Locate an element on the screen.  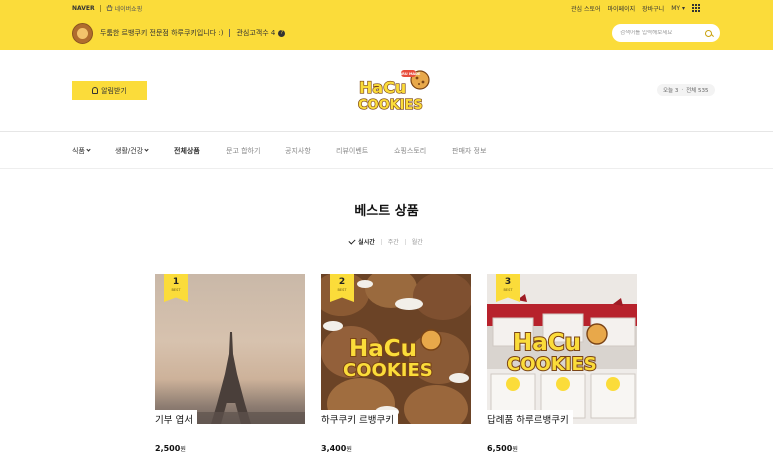
nav-item-shopping-story: 쇼핑스토리 is located at coordinates (423, 151).